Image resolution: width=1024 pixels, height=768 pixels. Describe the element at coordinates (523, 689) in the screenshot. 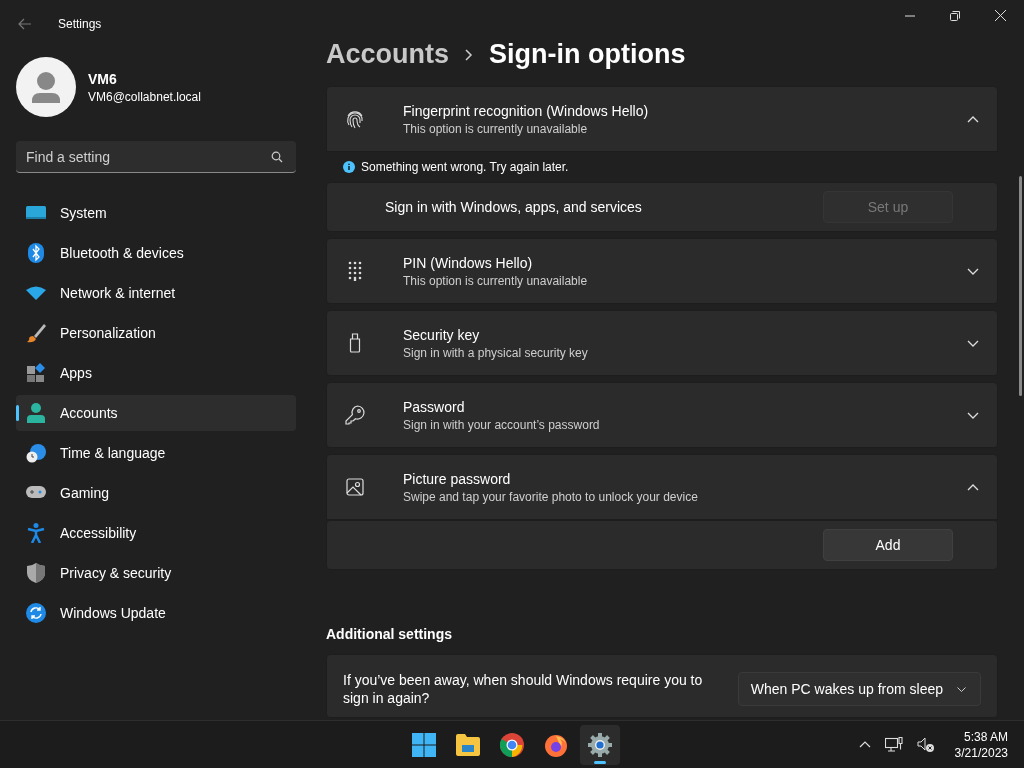

I see `setting-label: If you’ve been away, when should Windows require you to sign in again?` at that location.